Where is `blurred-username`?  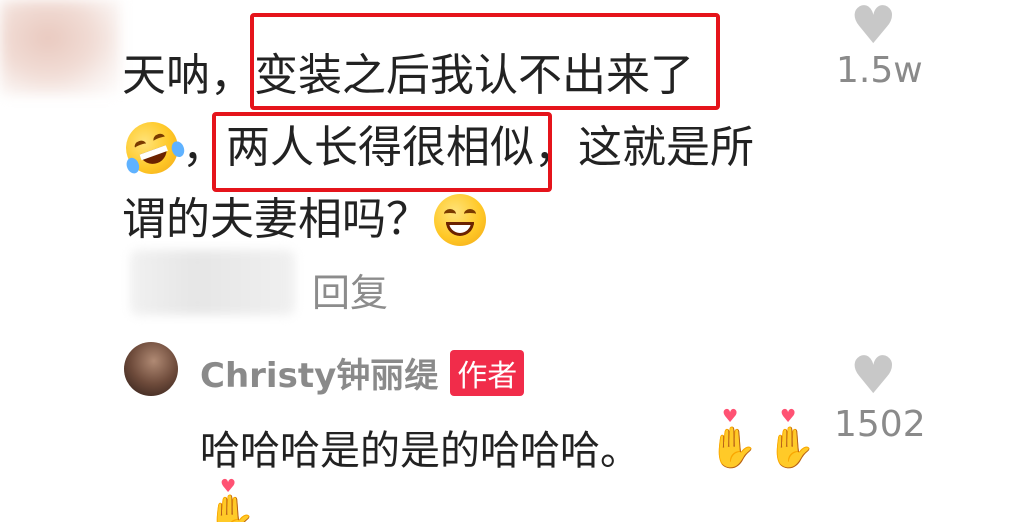
blurred-username is located at coordinates (212, 282).